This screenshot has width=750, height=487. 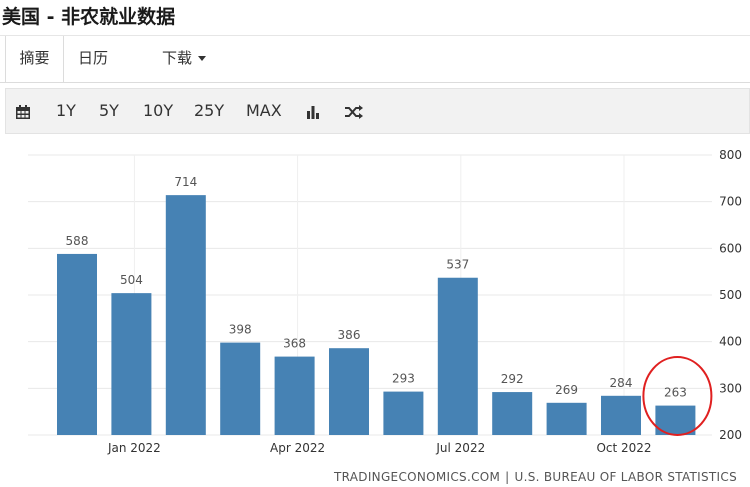 What do you see at coordinates (34, 59) in the screenshot?
I see `tab-summary: 摘要` at bounding box center [34, 59].